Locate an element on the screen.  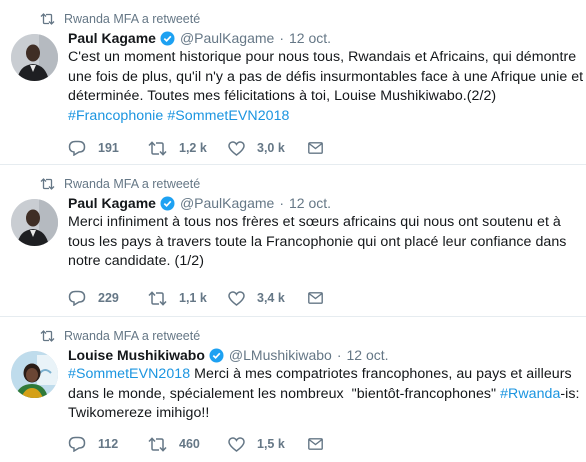
retweet-count: 460 is located at coordinates (189, 444).